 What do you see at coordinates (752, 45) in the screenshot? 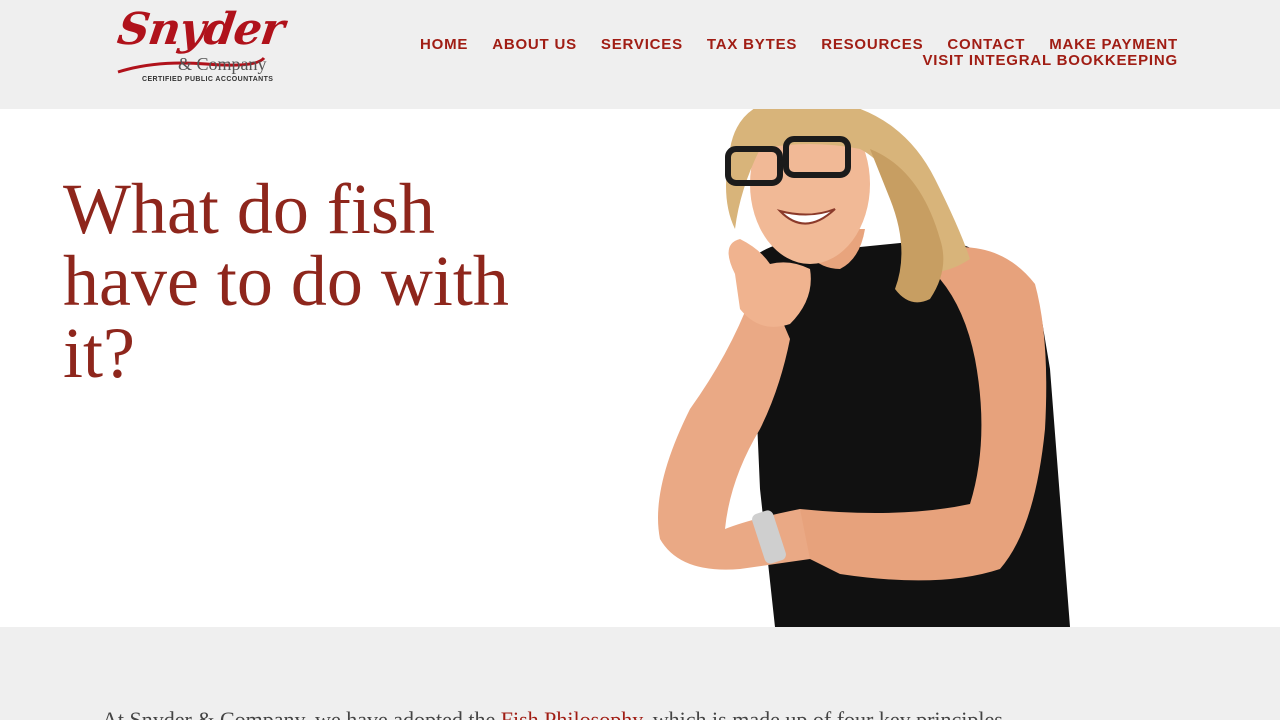
I see `nav-tax-bytes: TAX BYTES` at bounding box center [752, 45].